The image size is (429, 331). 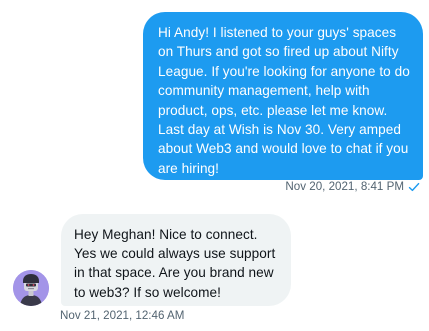 What do you see at coordinates (279, 130) in the screenshot?
I see `message-line: Last day at Wish is Nov 30. Very amped` at bounding box center [279, 130].